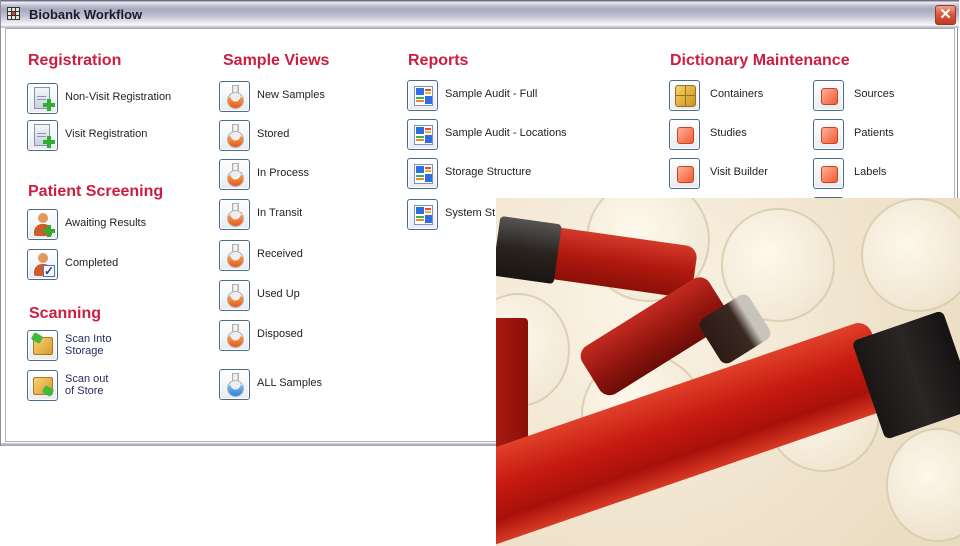 Image resolution: width=960 pixels, height=546 pixels. I want to click on item-label: Used Up, so click(278, 294).